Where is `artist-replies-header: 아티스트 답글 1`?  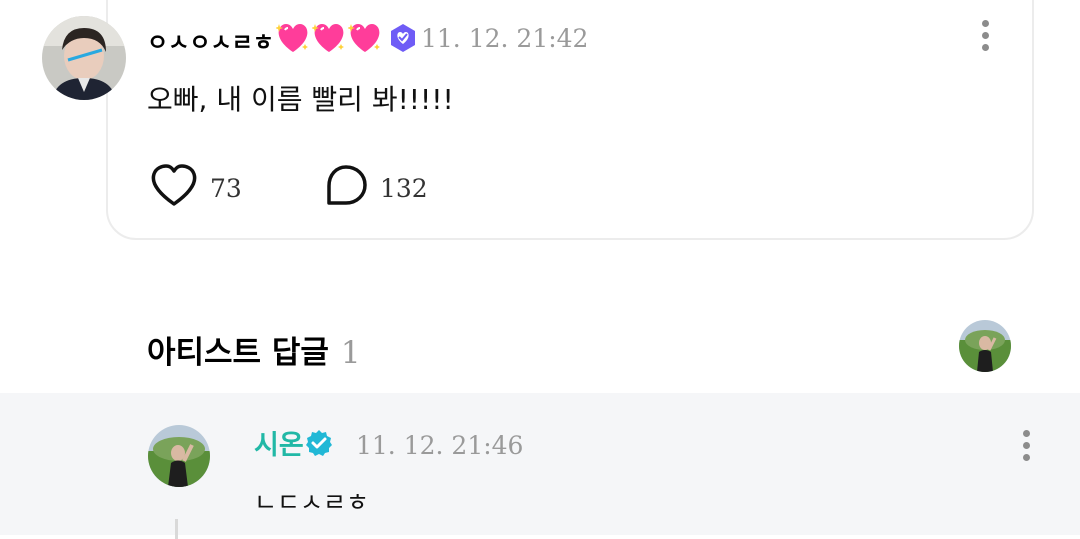 artist-replies-header: 아티스트 답글 1 is located at coordinates (254, 349).